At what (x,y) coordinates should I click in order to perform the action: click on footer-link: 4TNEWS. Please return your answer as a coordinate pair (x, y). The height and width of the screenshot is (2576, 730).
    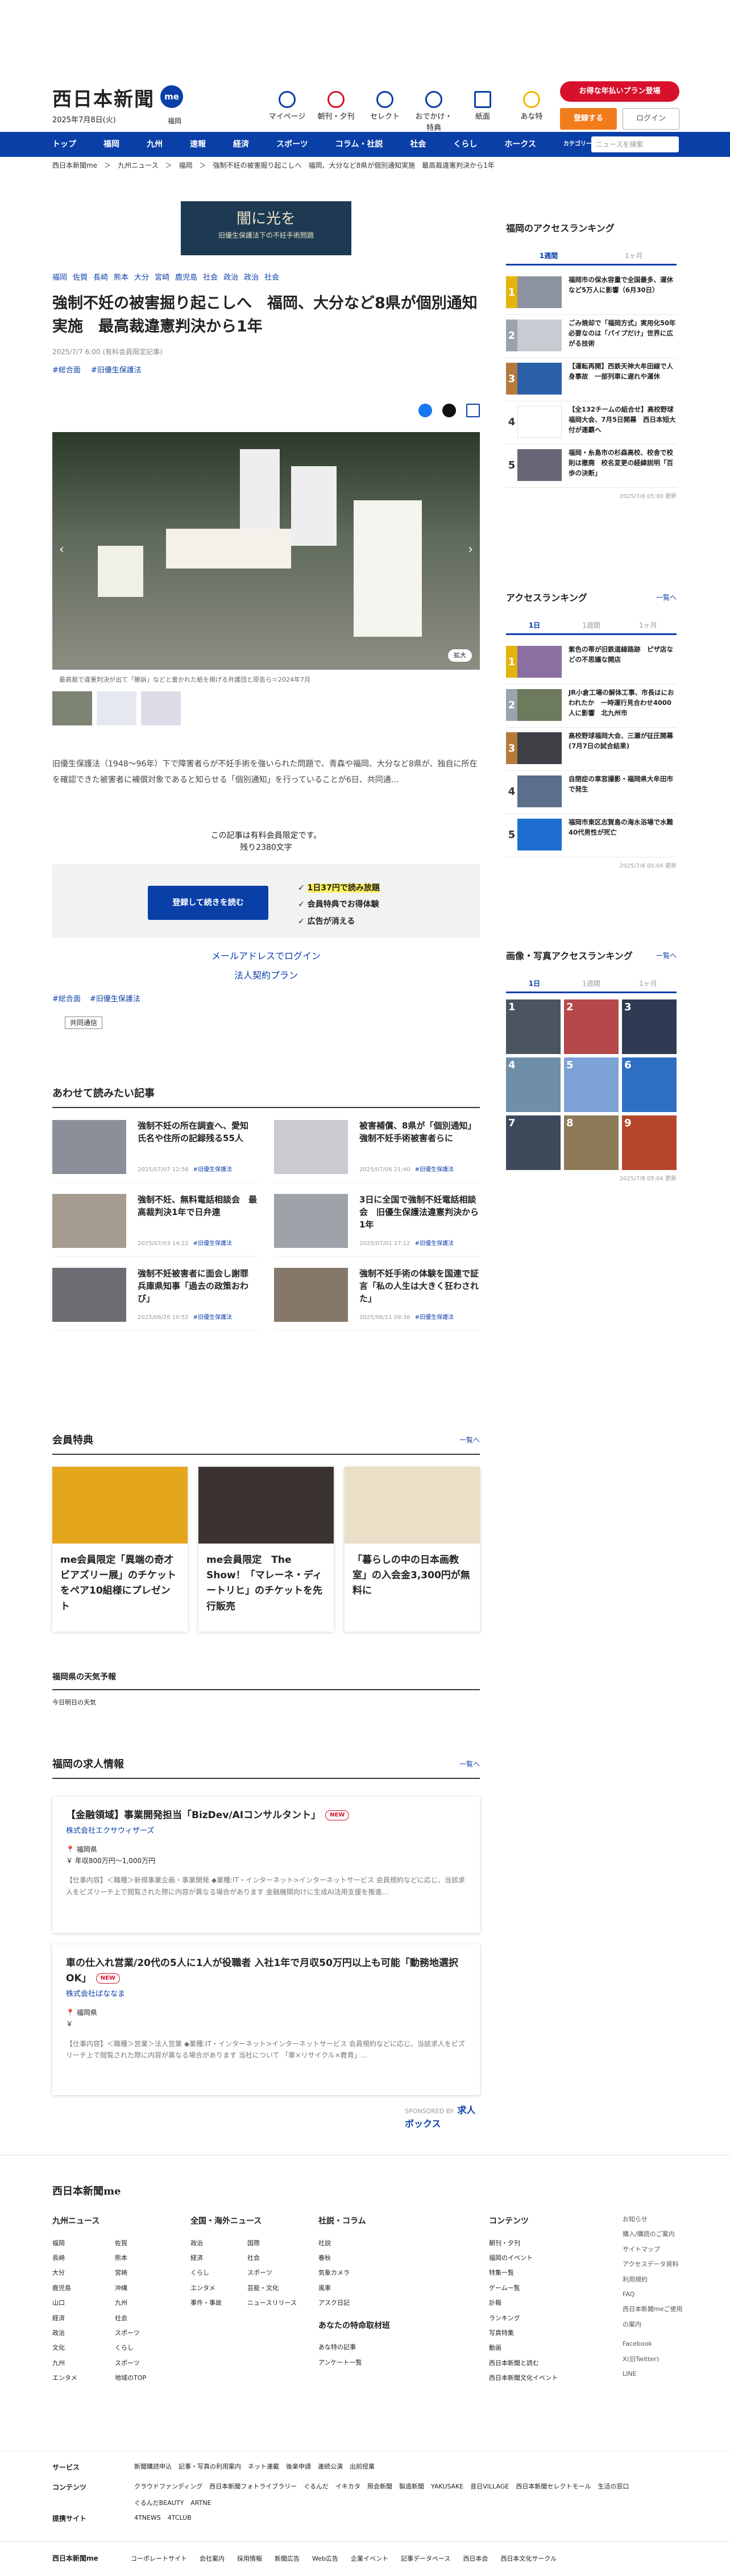
    Looking at the image, I should click on (147, 2518).